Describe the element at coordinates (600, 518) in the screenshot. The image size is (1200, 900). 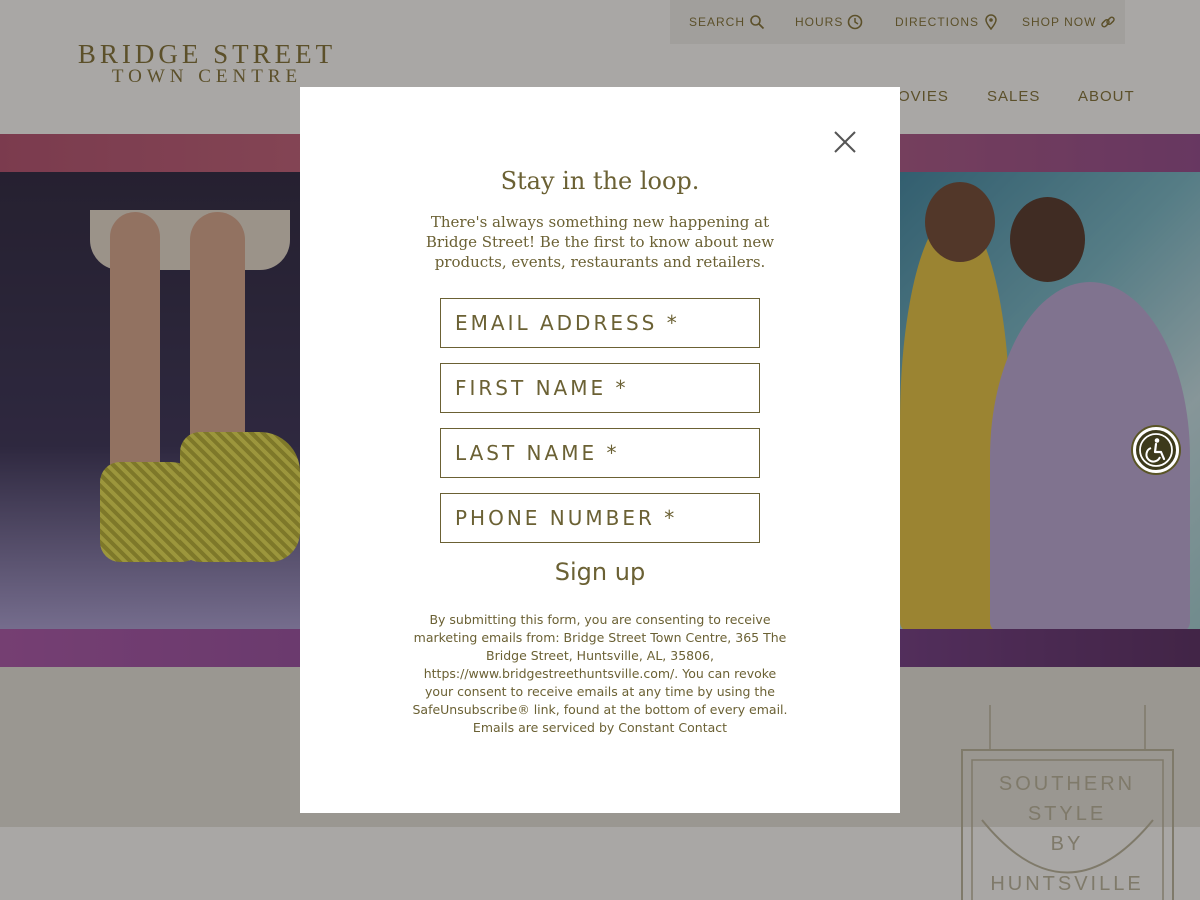
I see `phone-field` at that location.